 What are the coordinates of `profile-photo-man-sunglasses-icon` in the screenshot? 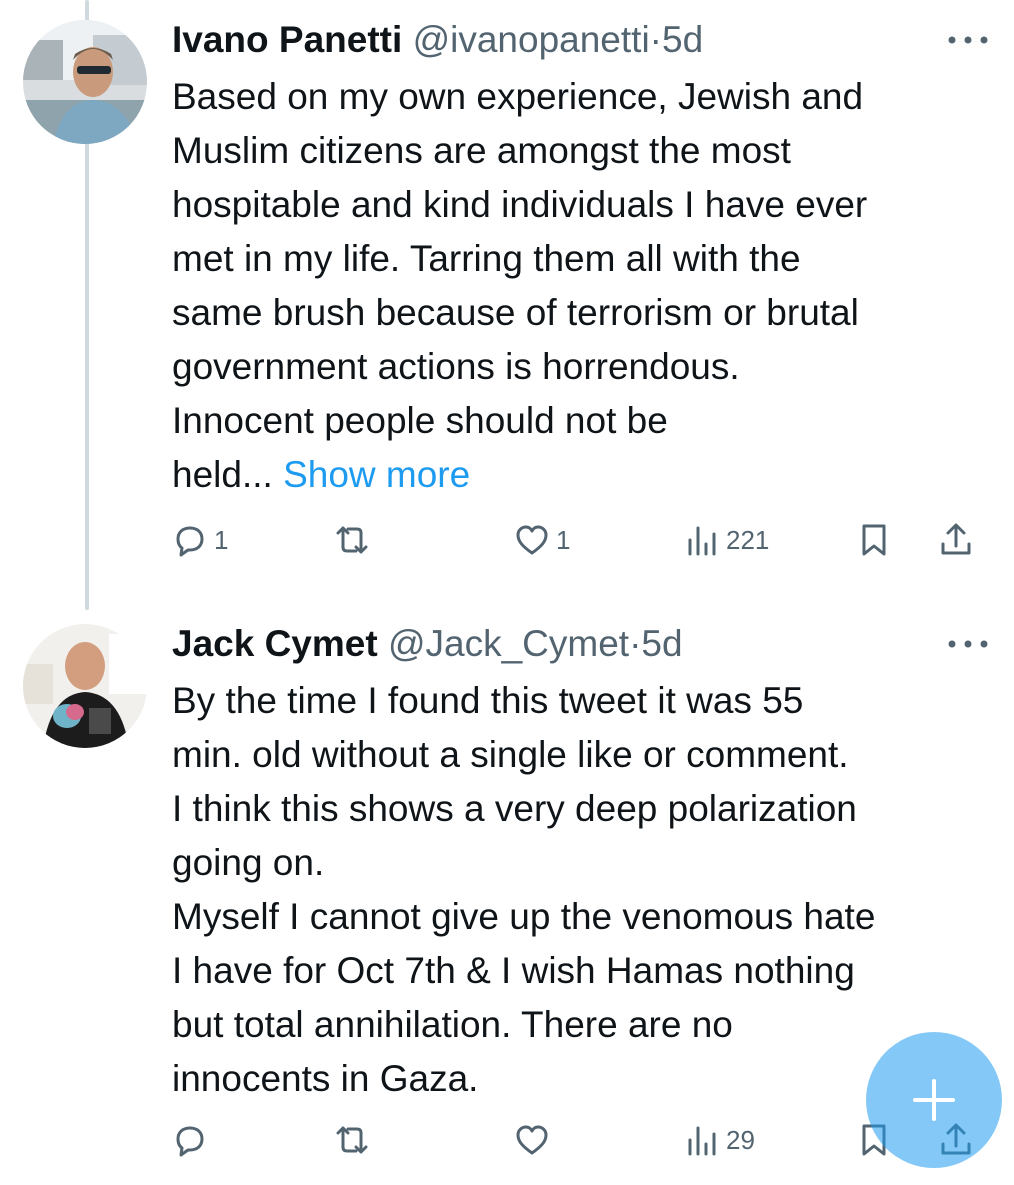 It's located at (85, 82).